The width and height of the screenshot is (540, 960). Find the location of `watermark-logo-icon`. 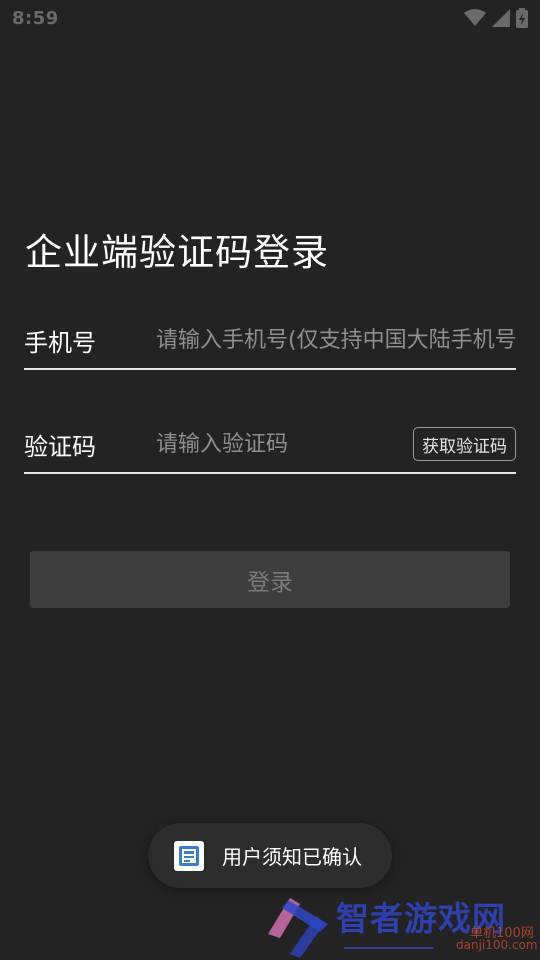

watermark-logo-icon is located at coordinates (296, 927).